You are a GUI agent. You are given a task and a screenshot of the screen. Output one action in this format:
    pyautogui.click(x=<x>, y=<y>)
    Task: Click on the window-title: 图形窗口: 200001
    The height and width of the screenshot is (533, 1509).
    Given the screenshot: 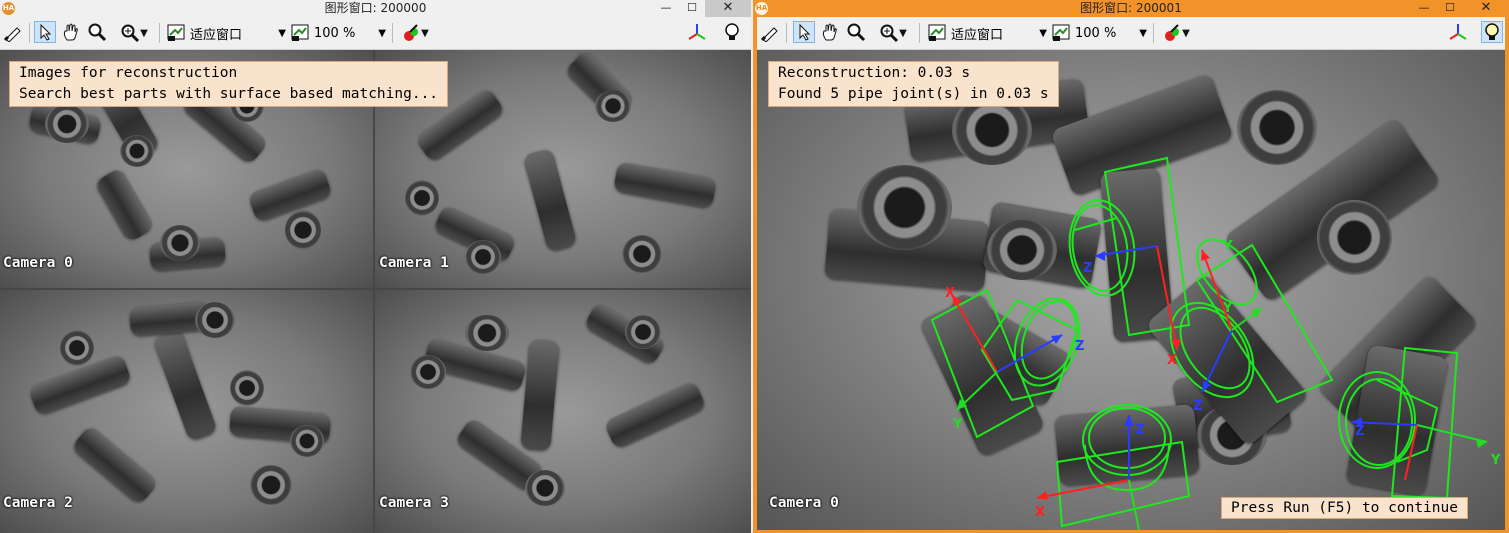 What is the action you would take?
    pyautogui.click(x=1131, y=8)
    